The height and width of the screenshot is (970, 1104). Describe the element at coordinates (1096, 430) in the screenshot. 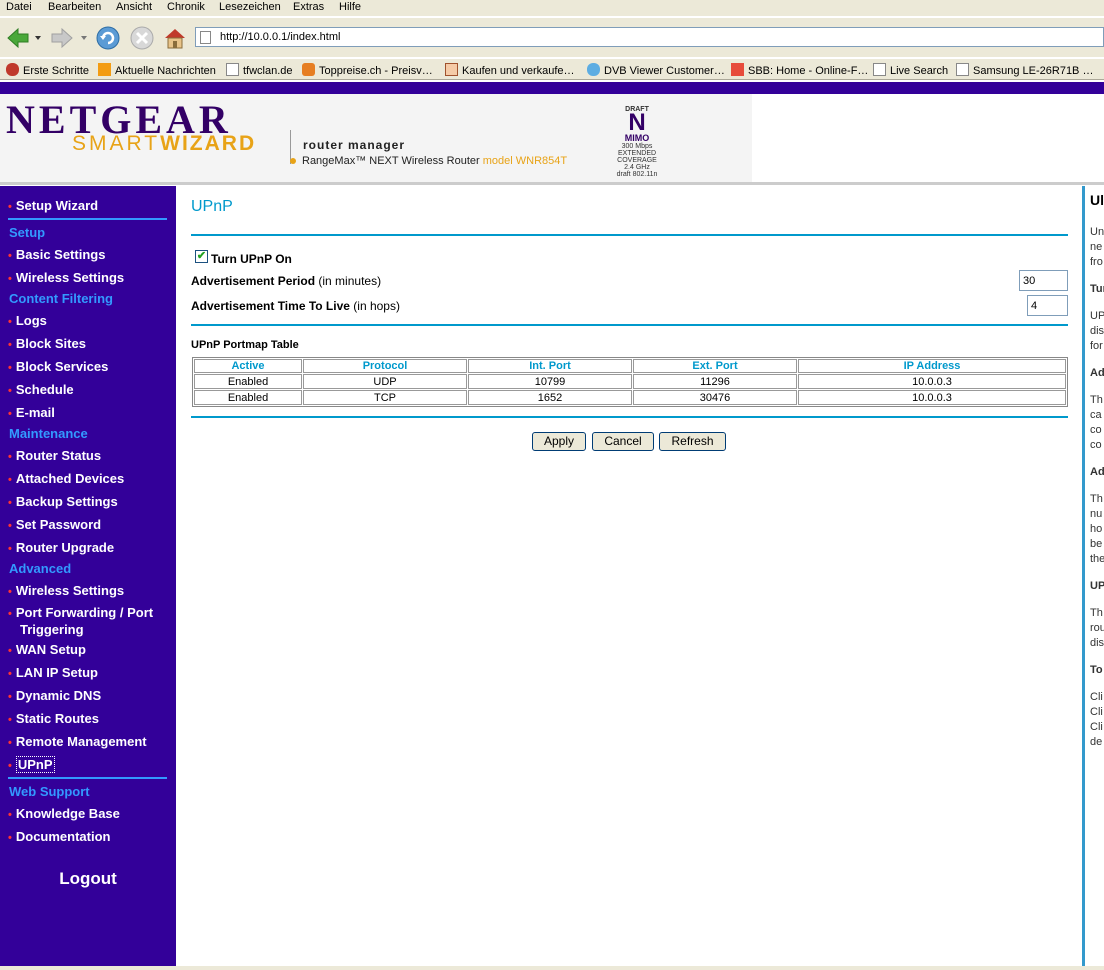

I see `help-text: co` at that location.